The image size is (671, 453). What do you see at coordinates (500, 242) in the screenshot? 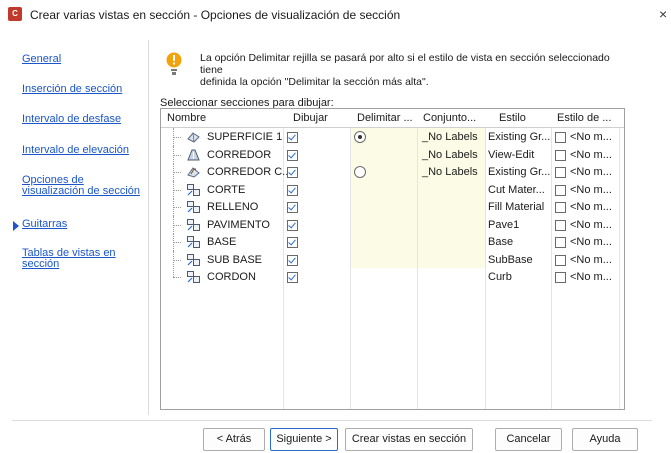
I see `style-cell: Base` at bounding box center [500, 242].